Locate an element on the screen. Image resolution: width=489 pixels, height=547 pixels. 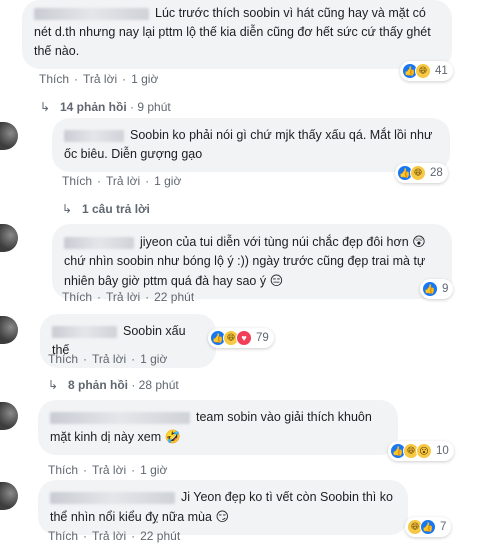
reaction-summary: 👍 😆 28 is located at coordinates (421, 173).